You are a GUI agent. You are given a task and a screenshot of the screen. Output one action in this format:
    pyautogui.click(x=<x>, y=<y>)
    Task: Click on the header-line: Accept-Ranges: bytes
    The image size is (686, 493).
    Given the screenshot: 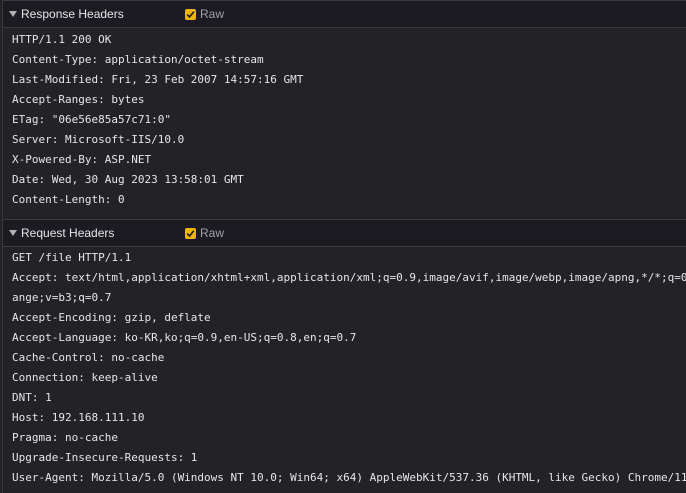 What is the action you would take?
    pyautogui.click(x=78, y=99)
    